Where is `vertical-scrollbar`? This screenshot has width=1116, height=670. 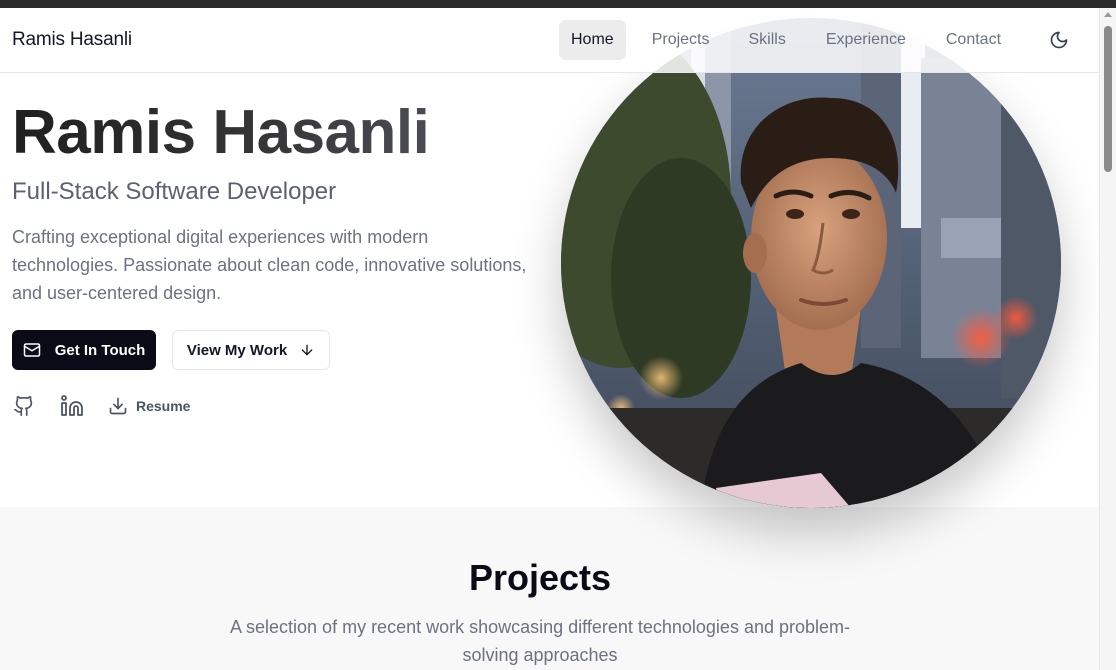 vertical-scrollbar is located at coordinates (1107, 339).